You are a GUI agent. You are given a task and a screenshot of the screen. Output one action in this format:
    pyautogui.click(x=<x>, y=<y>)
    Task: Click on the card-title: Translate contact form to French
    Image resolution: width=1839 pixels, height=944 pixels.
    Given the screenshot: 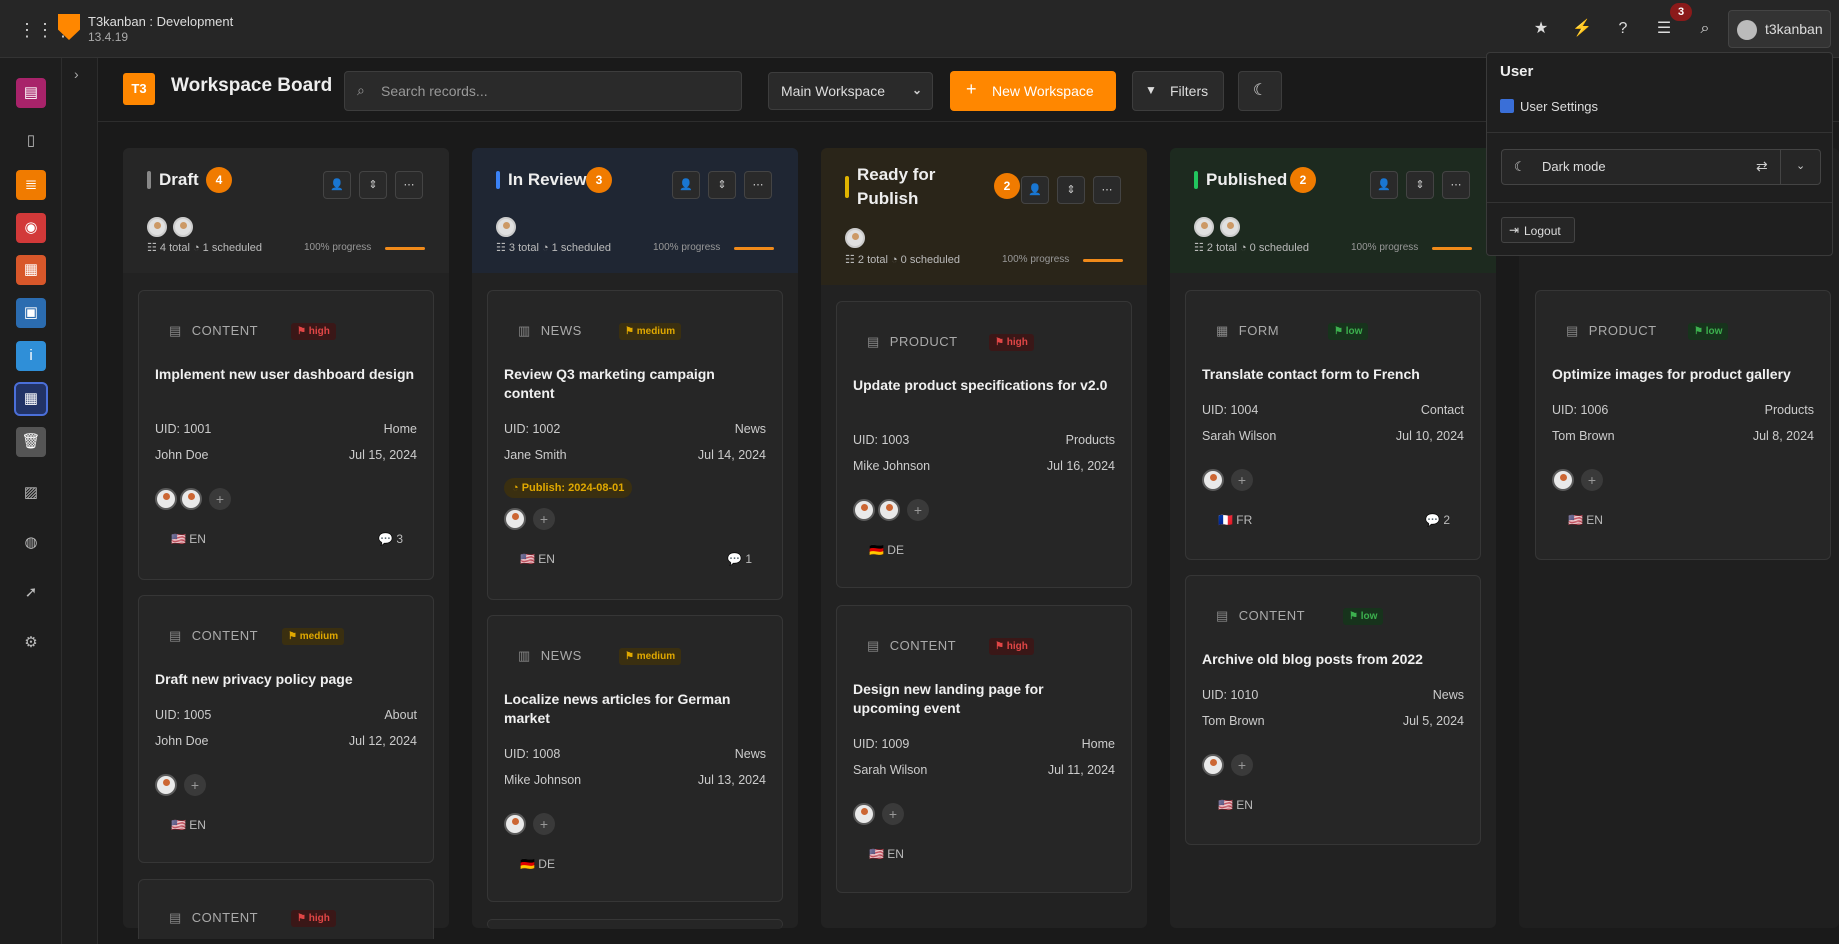 What is the action you would take?
    pyautogui.click(x=1311, y=374)
    